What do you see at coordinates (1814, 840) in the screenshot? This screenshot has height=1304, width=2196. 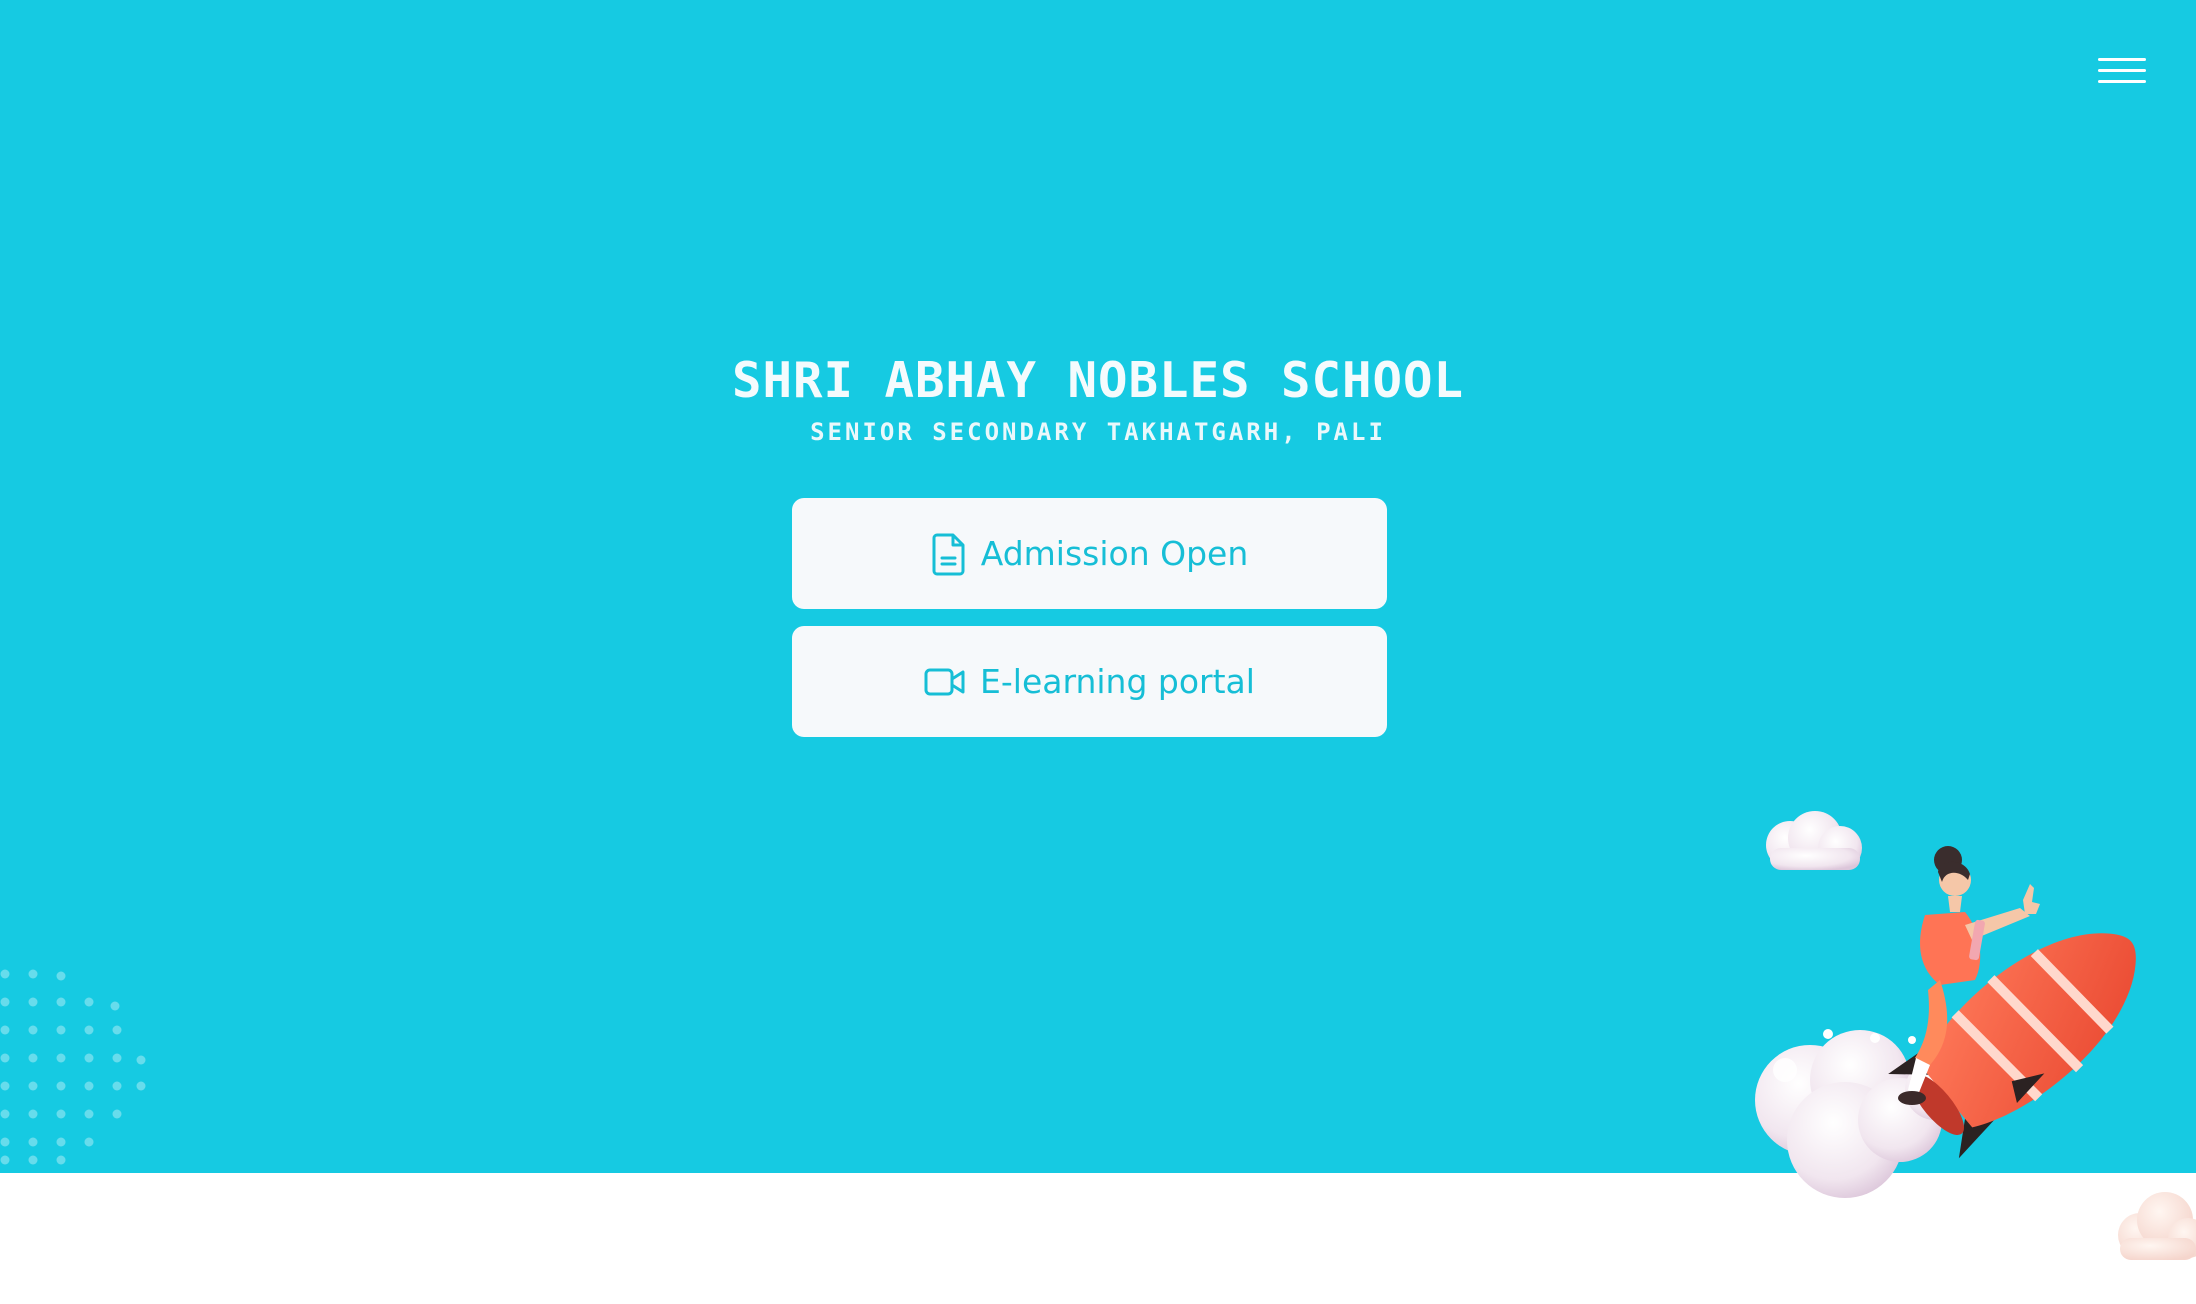 I see `cloud-small-top` at bounding box center [1814, 840].